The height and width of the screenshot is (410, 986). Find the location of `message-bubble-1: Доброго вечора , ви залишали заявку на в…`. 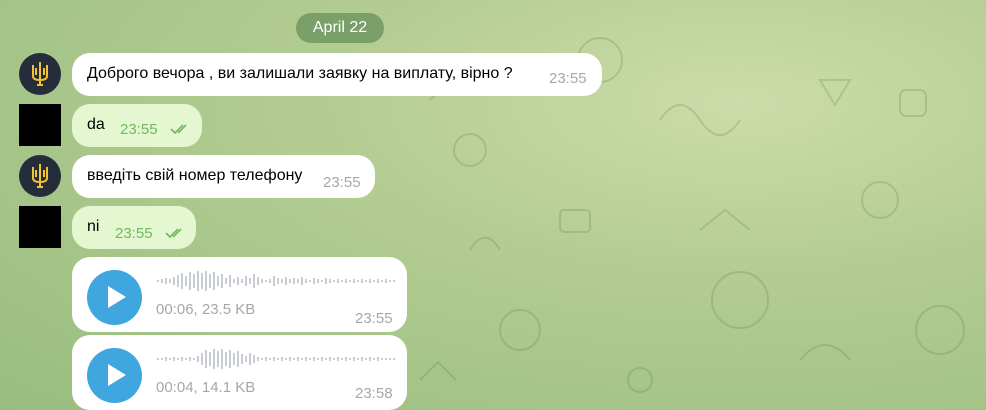

message-bubble-1: Доброго вечора , ви залишали заявку на в… is located at coordinates (337, 74).